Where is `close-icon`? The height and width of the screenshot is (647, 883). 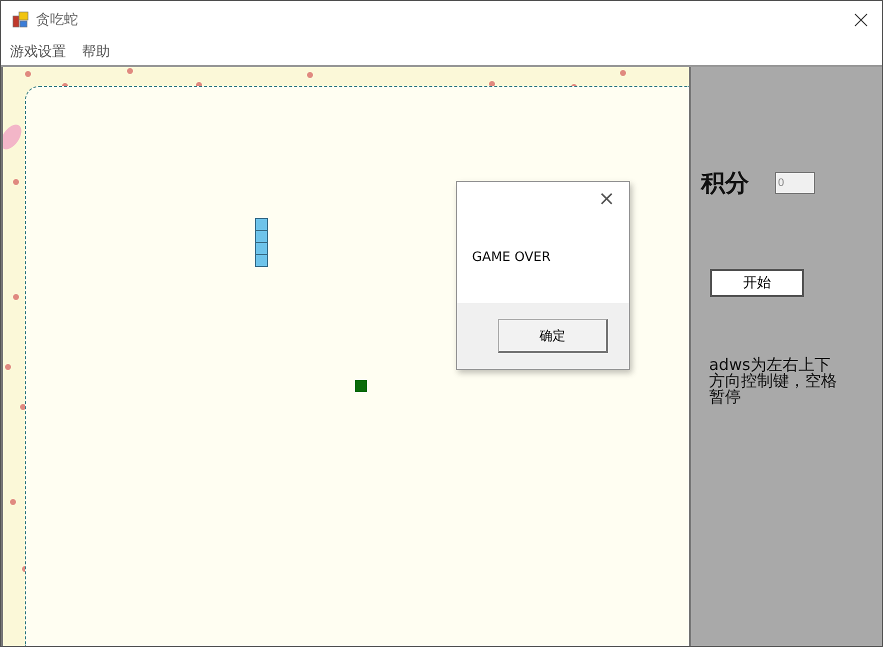
close-icon is located at coordinates (861, 19).